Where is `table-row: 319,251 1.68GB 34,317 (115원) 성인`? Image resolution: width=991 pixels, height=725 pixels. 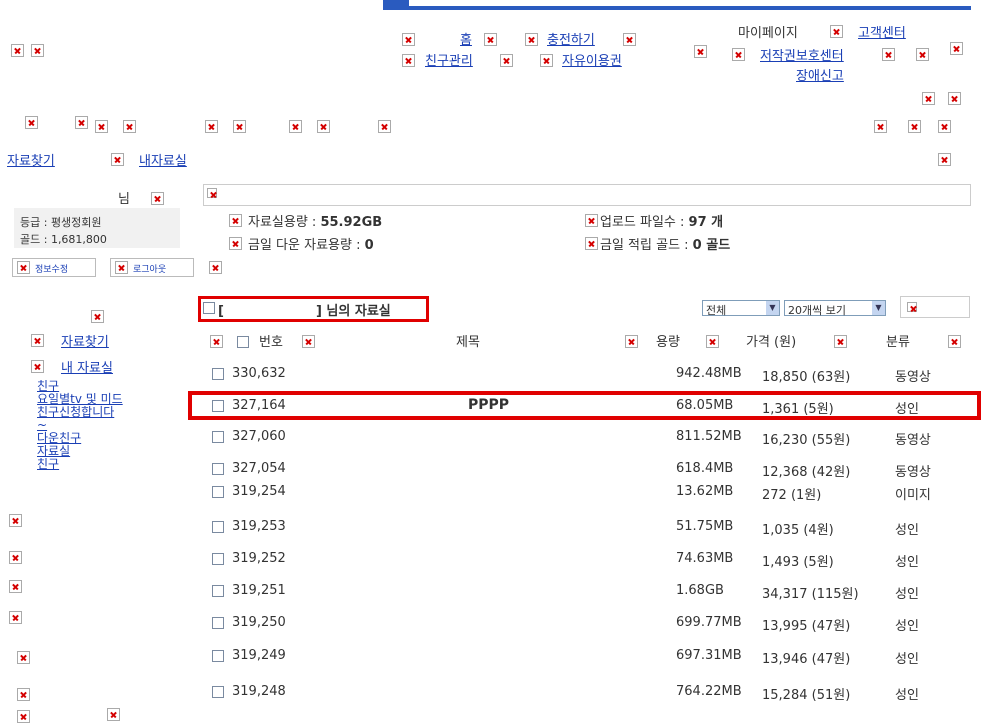
table-row: 319,251 1.68GB 34,317 (115원) 성인 is located at coordinates (495, 590).